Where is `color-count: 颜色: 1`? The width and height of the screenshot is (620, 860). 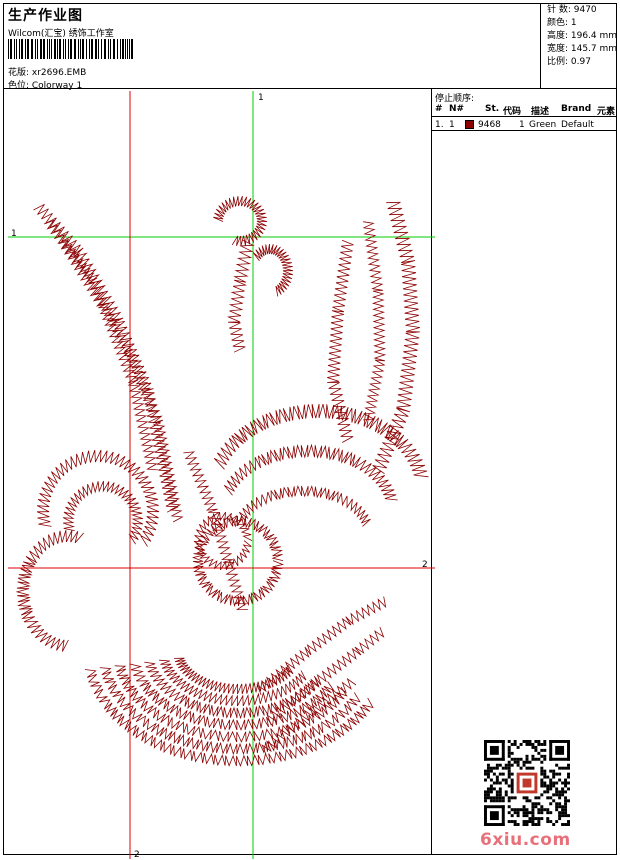 color-count: 颜色: 1 is located at coordinates (562, 23).